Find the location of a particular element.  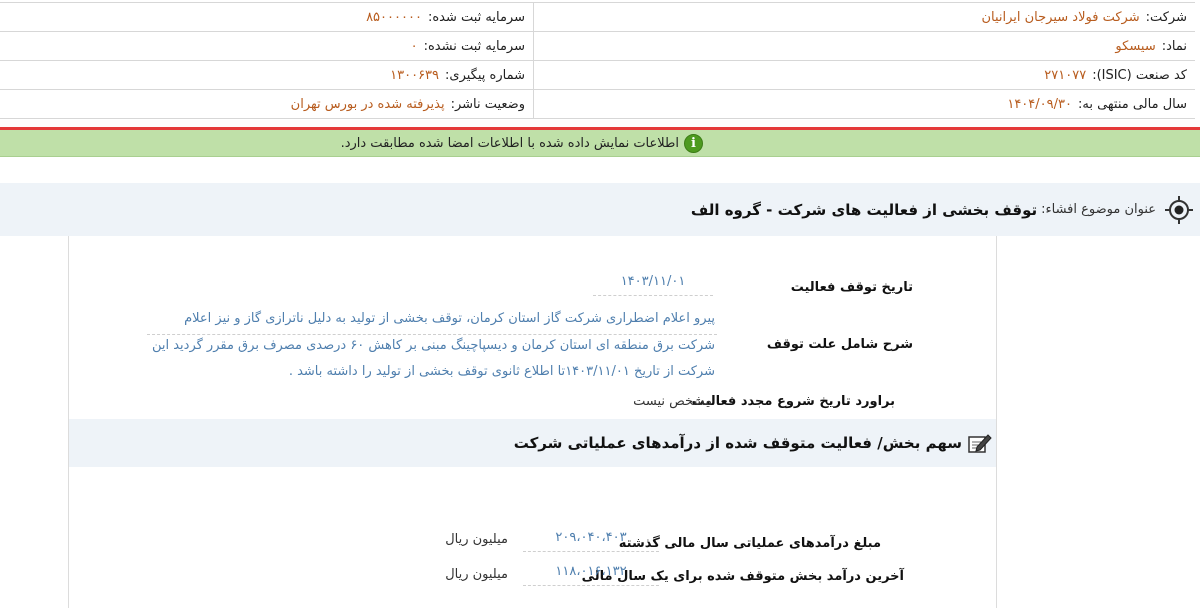

stop-date-value: ۱۴۰۳/۱۱/۰۱ is located at coordinates (653, 285).